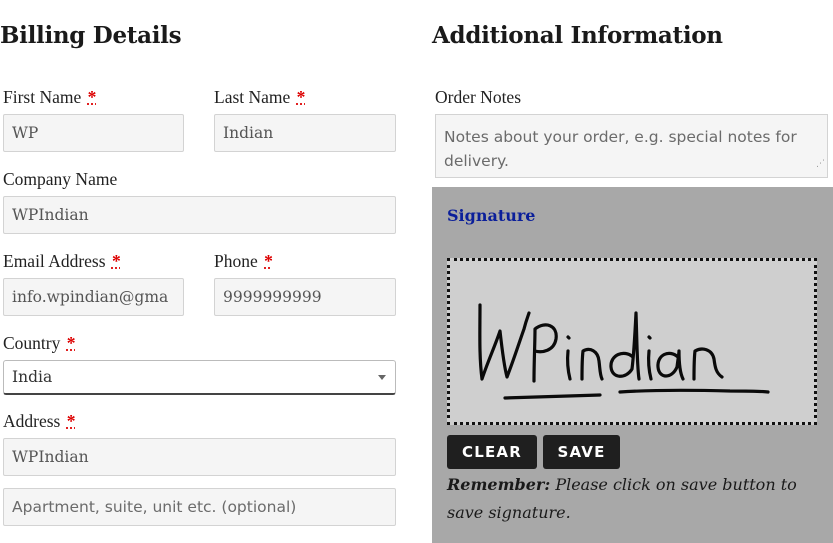 Image resolution: width=833 pixels, height=543 pixels. I want to click on address-label-text: Address, so click(32, 421).